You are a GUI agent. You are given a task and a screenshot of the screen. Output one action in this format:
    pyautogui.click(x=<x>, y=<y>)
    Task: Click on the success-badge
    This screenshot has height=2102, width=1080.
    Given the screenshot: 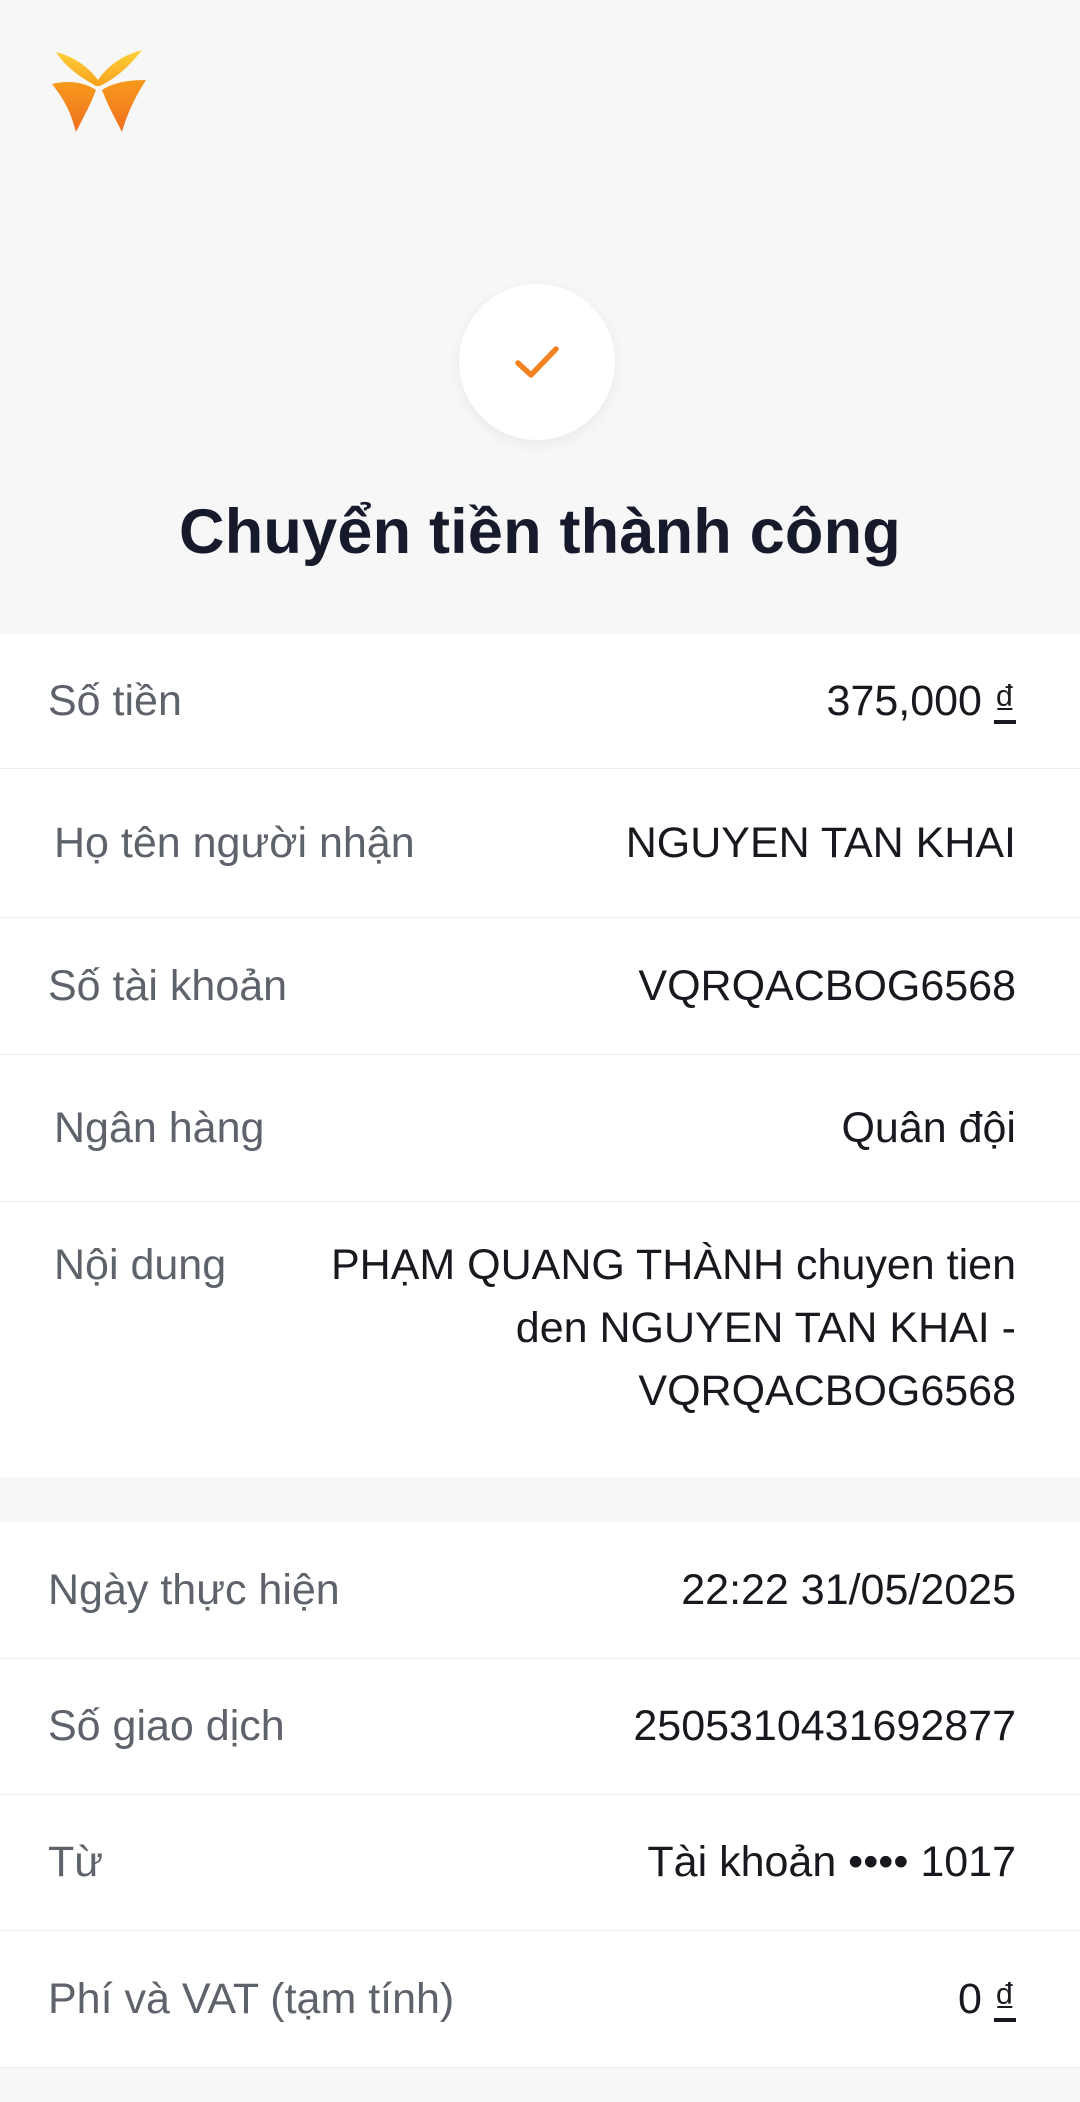 What is the action you would take?
    pyautogui.click(x=537, y=362)
    